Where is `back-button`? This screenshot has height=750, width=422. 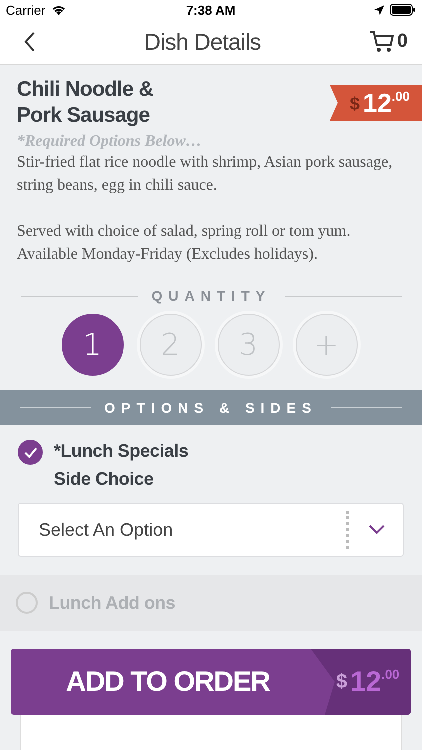
back-button is located at coordinates (30, 42).